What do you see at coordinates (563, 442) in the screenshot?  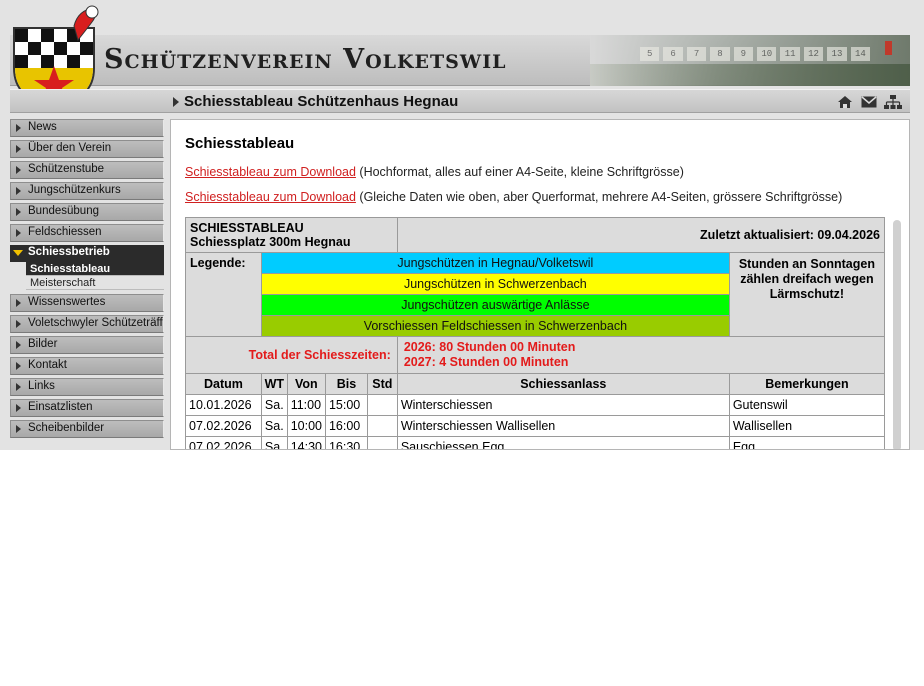 I see `table-cell-anlass: Sauschiessen Egg` at bounding box center [563, 442].